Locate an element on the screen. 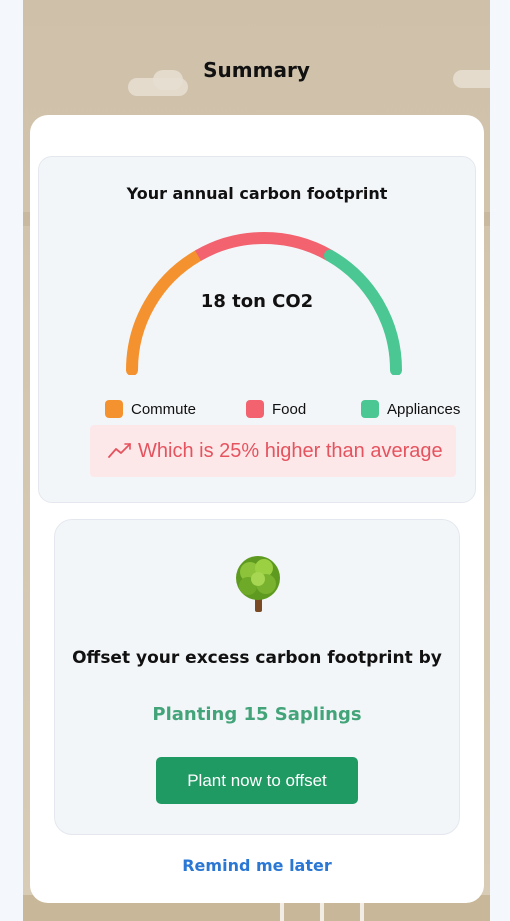 This screenshot has height=921, width=510. footprint-value: 18 ton CO2 is located at coordinates (257, 301).